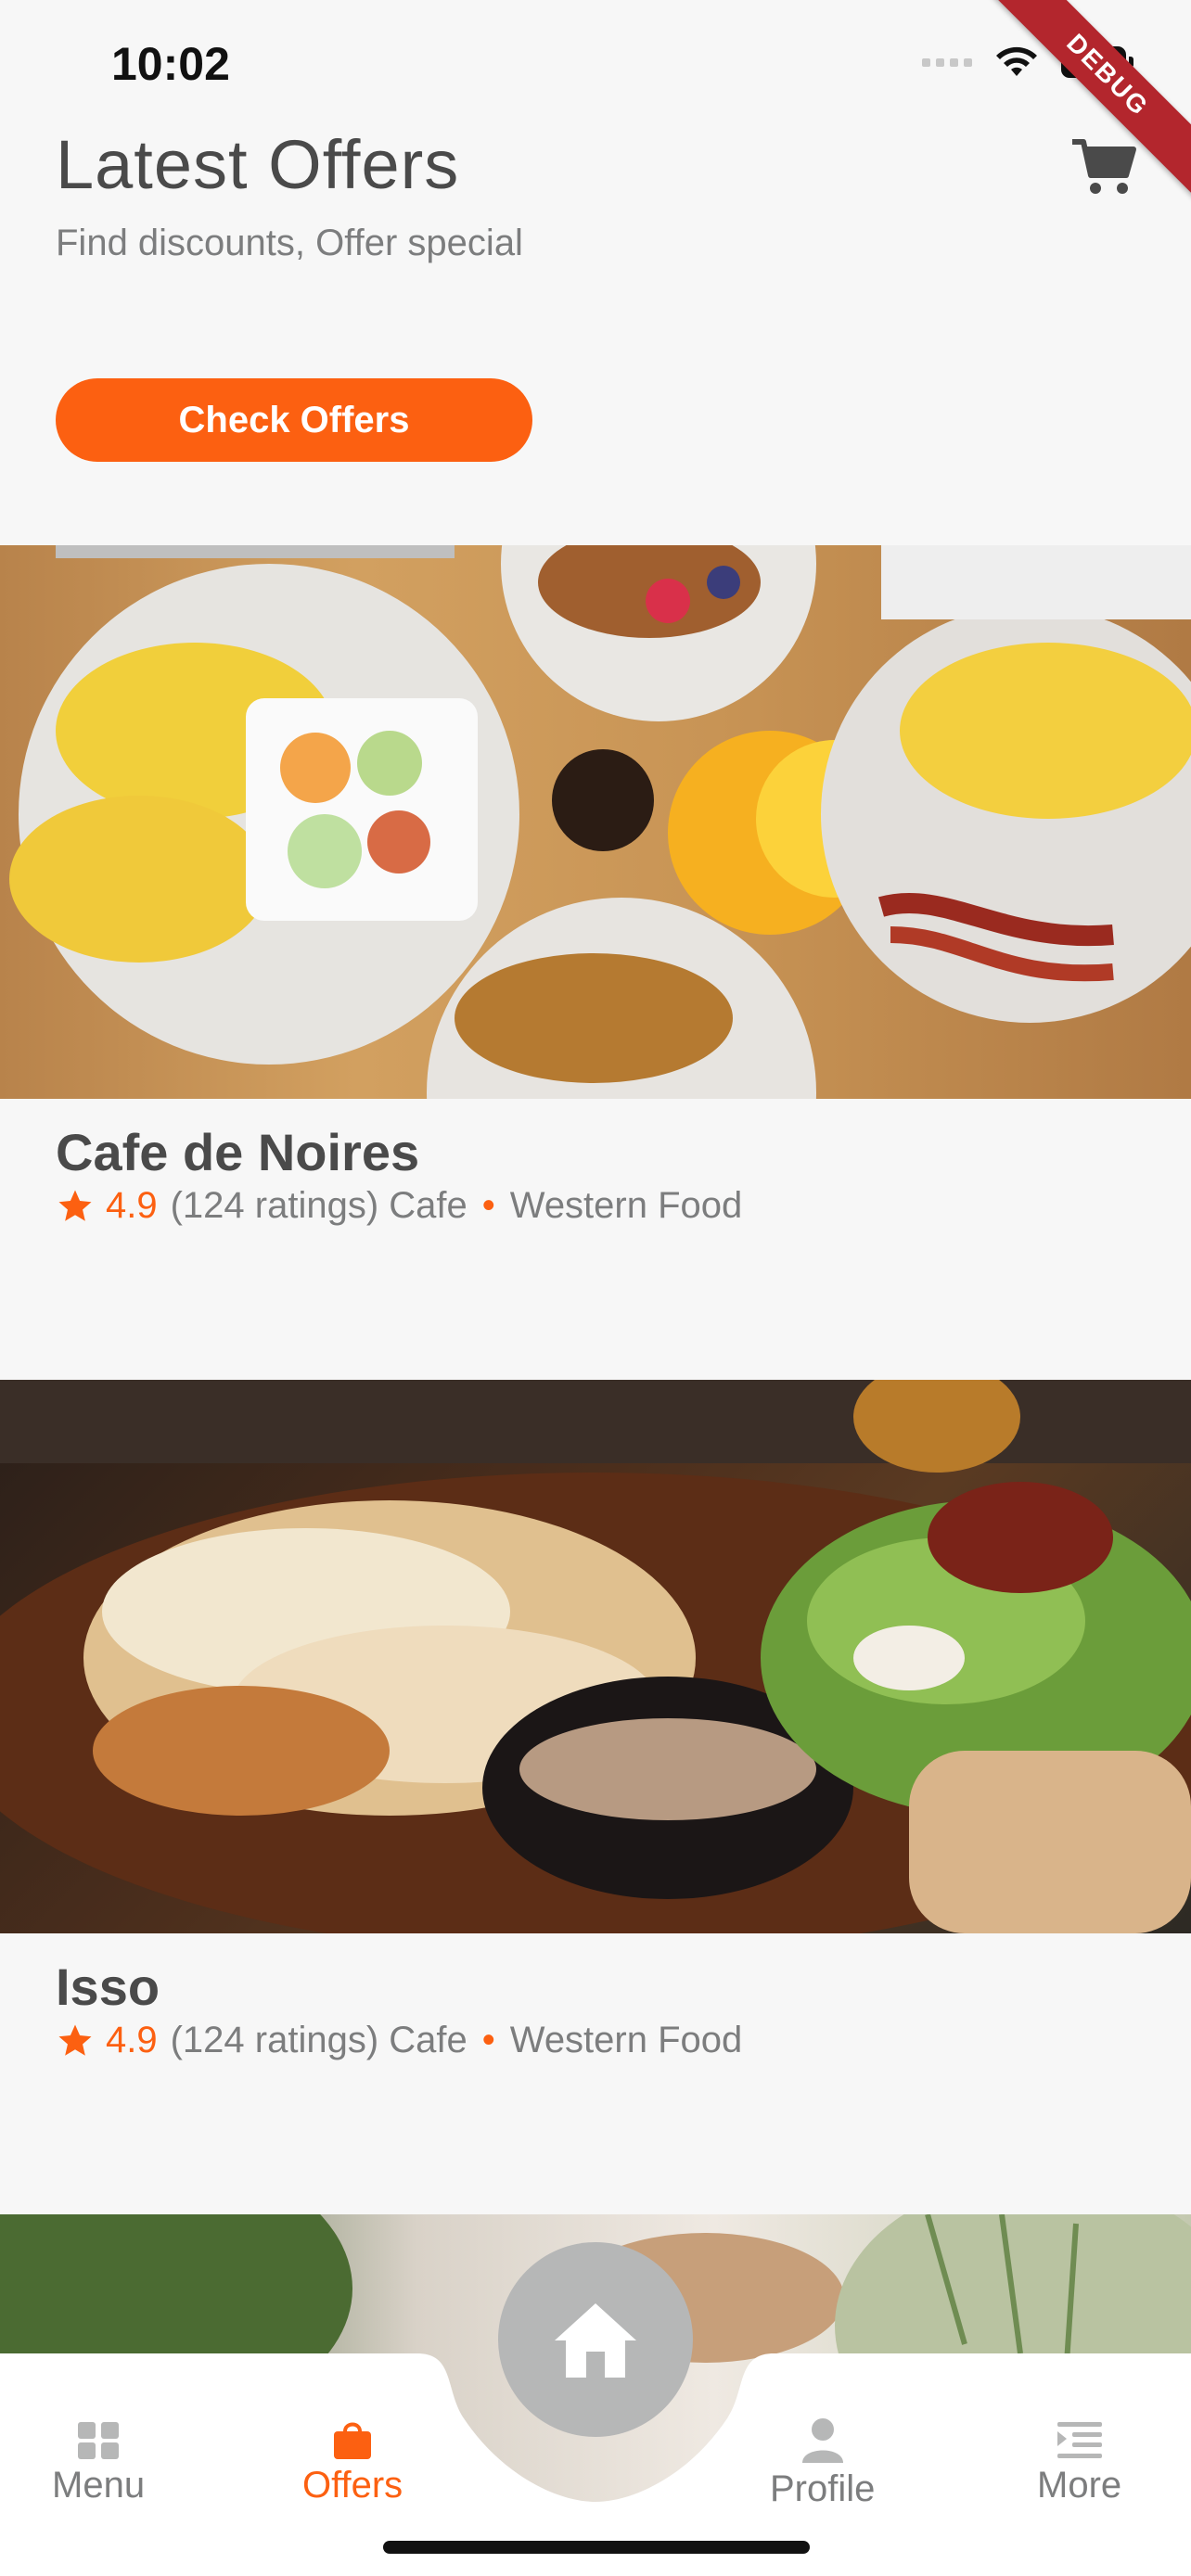  Describe the element at coordinates (1079, 2463) in the screenshot. I see `tab-more: More` at that location.